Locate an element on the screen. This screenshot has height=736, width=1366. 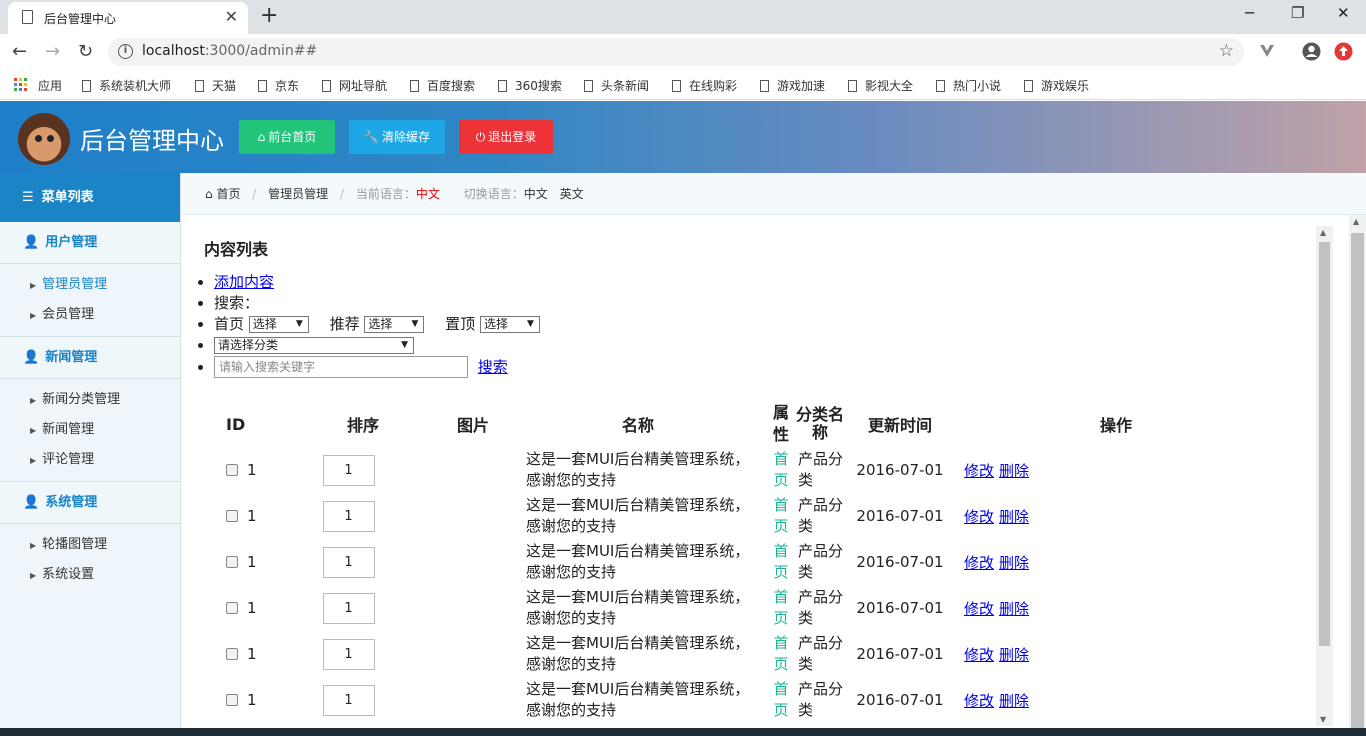
cell-id: 1 is located at coordinates (253, 608).